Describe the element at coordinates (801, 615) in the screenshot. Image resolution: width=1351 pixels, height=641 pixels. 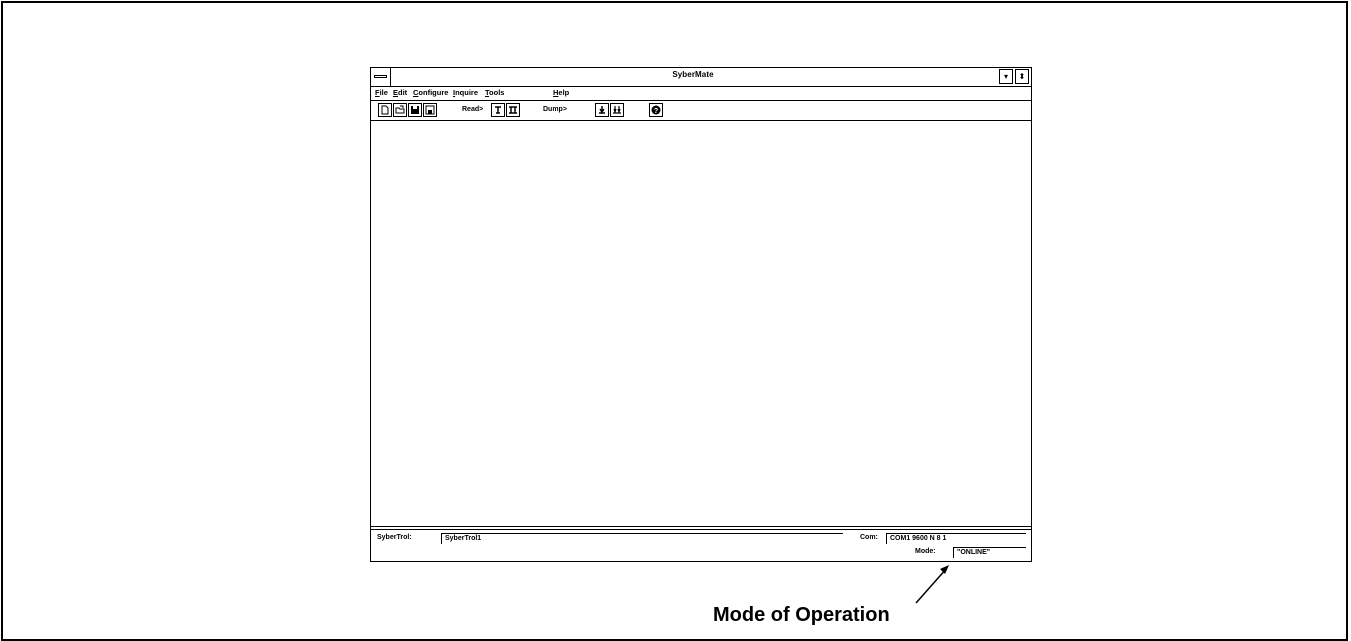
I see `mode-of-operation-callout: Mode of Operation` at that location.